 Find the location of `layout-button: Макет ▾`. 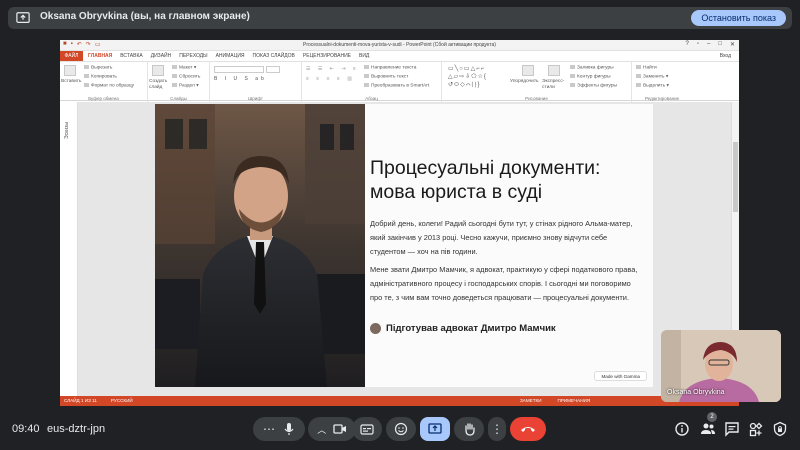

layout-button: Макет ▾ is located at coordinates (184, 67).